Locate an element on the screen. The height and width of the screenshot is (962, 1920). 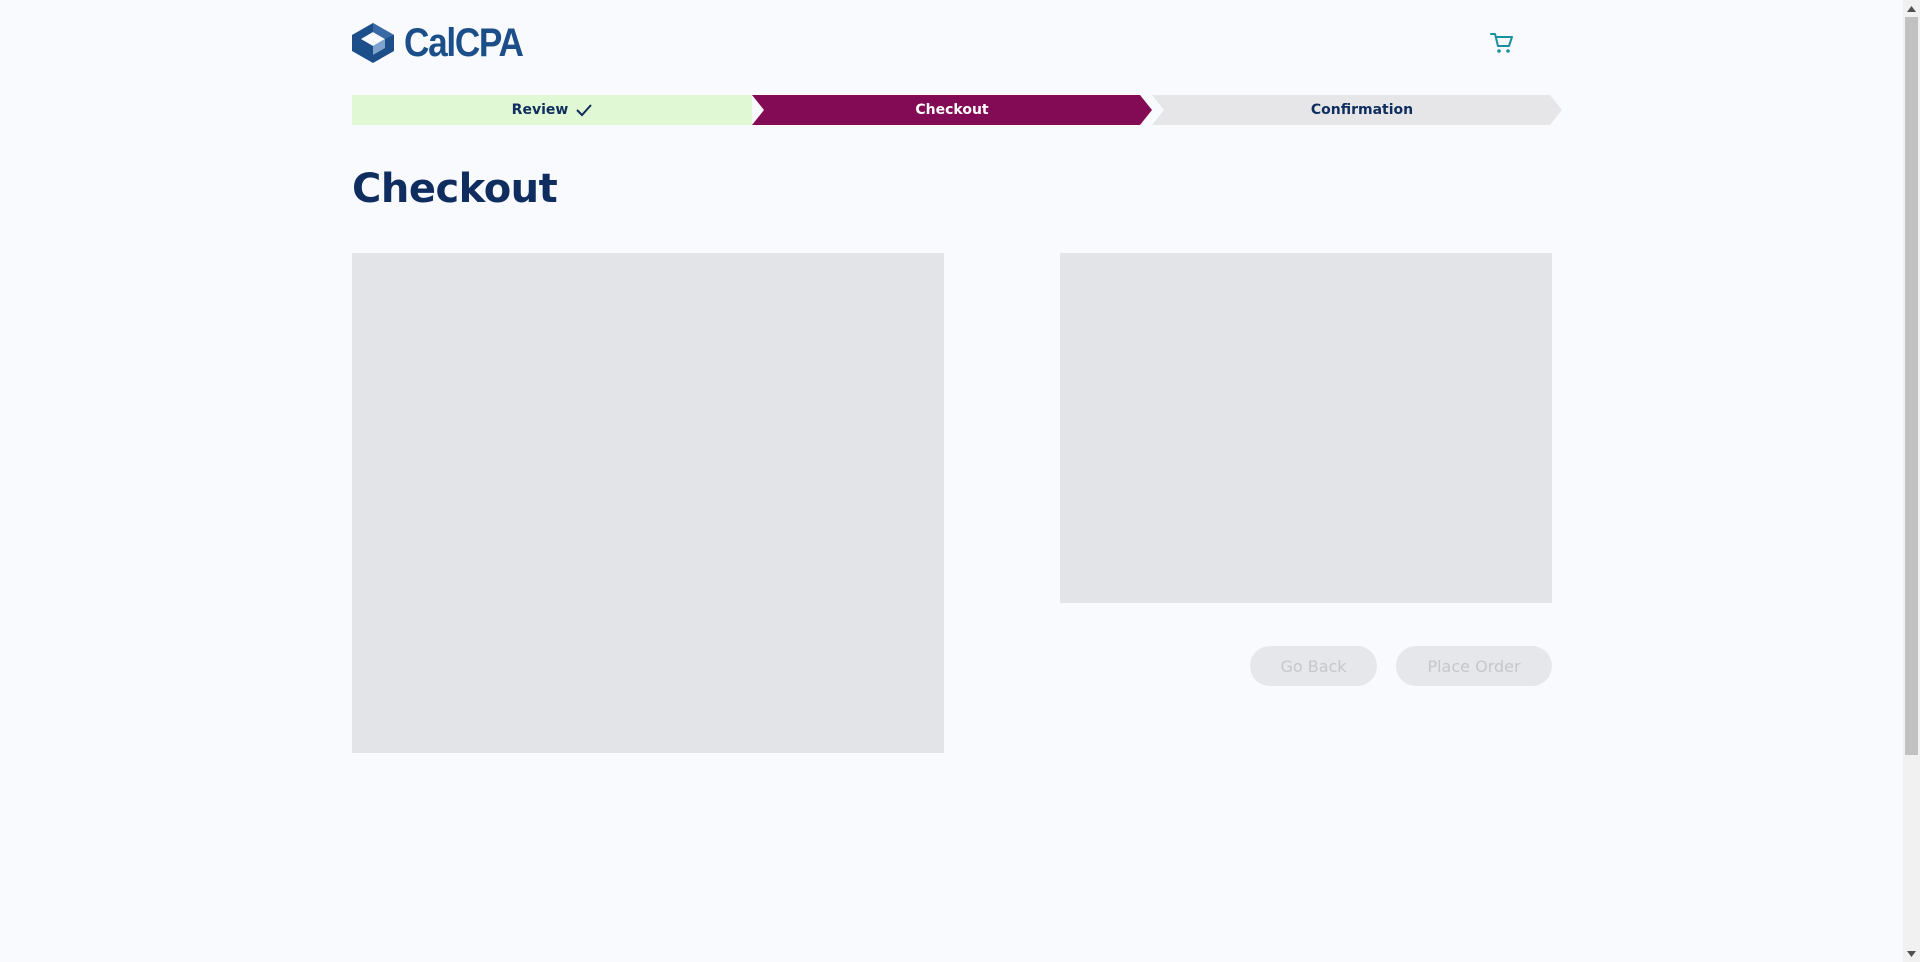
step-checkout: Checkout is located at coordinates (952, 110).